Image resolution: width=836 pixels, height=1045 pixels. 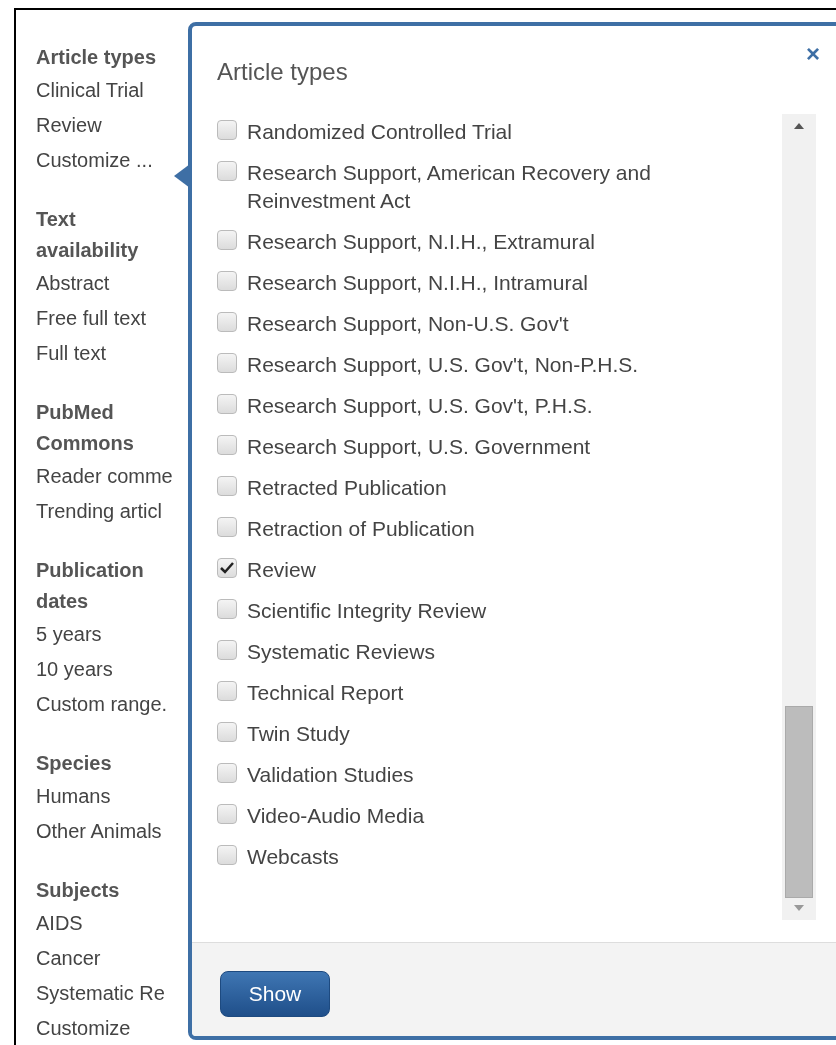 I want to click on option-label: Research Support, American Recovery and Reinvestment Act, so click(x=487, y=187).